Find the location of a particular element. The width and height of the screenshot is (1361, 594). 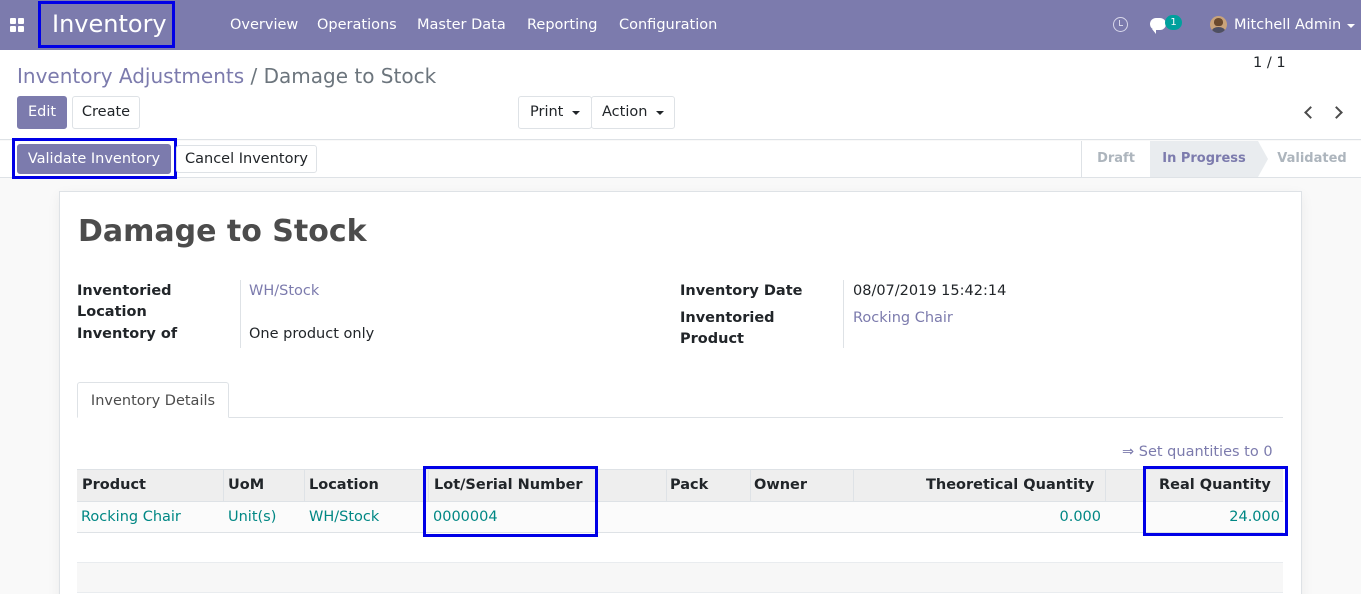

inventoried-product-value: Rocking Chair is located at coordinates (903, 318).